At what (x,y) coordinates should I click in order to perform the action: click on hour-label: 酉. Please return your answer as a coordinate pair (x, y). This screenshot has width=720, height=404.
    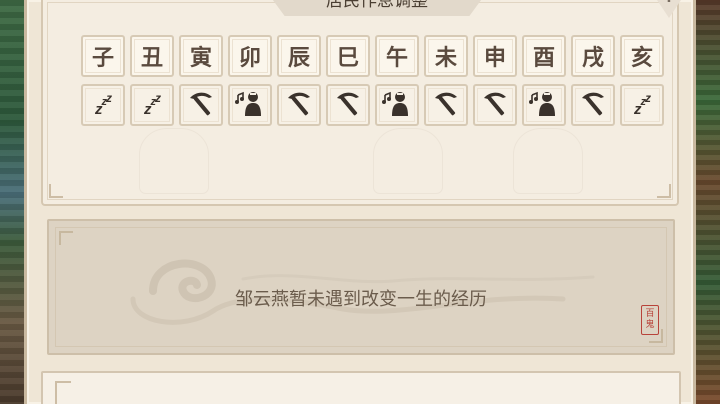
    Looking at the image, I should click on (543, 58).